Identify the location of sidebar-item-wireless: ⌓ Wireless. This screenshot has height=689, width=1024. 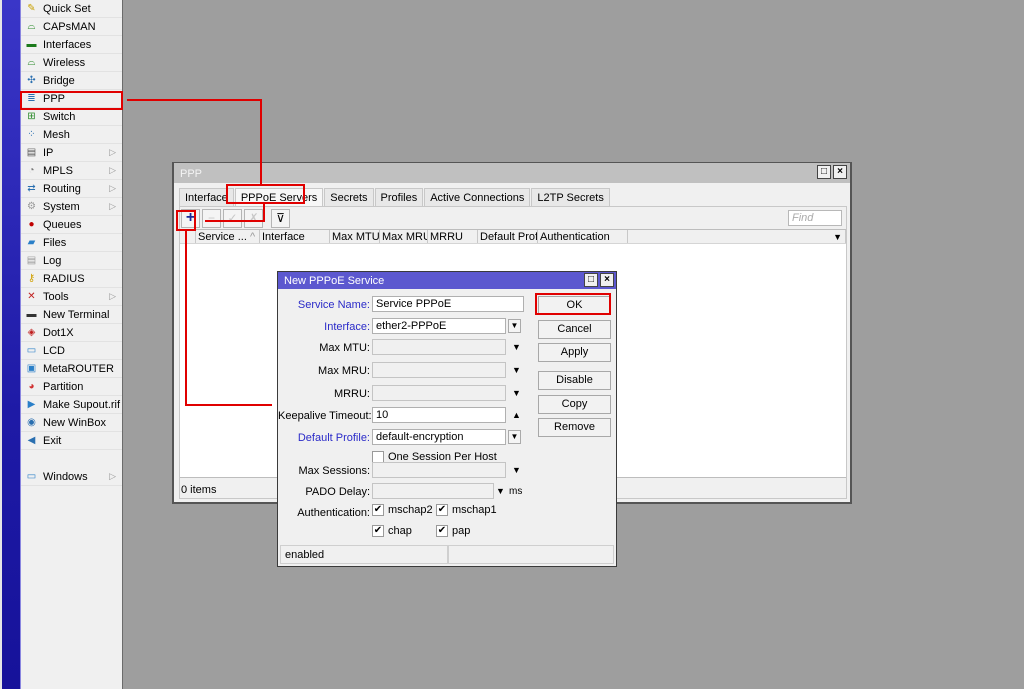
(71, 63).